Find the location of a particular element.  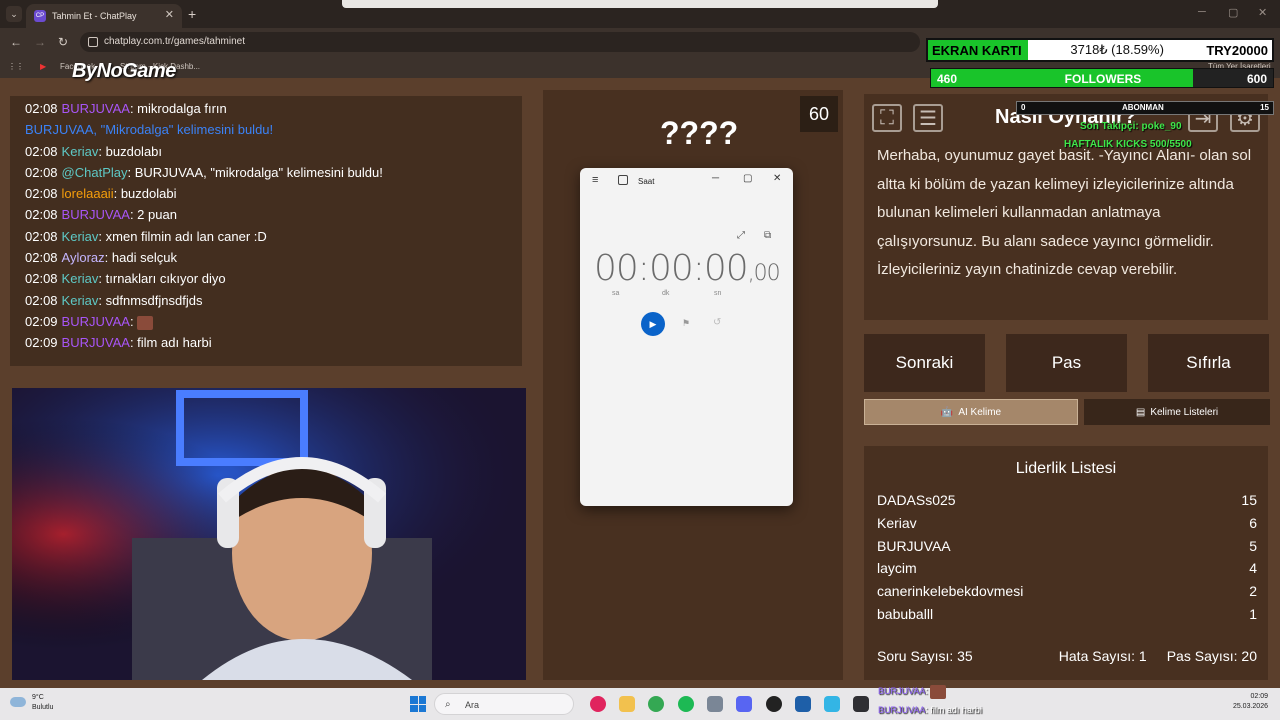

chat-text: buzdolabı is located at coordinates (134, 151).